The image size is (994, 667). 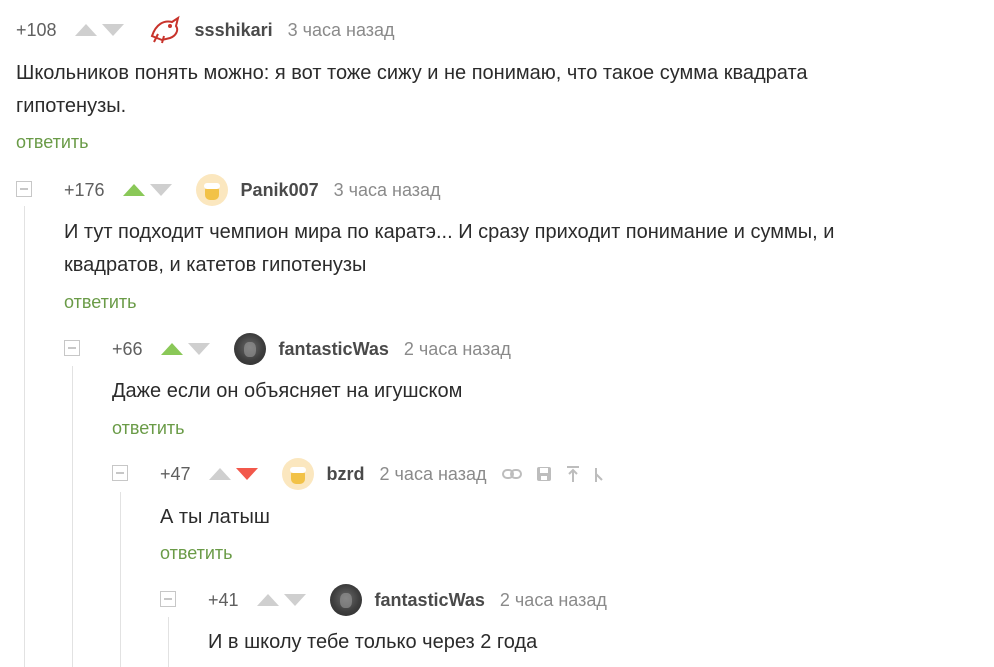 I want to click on comment-username: bzrd, so click(x=346, y=474).